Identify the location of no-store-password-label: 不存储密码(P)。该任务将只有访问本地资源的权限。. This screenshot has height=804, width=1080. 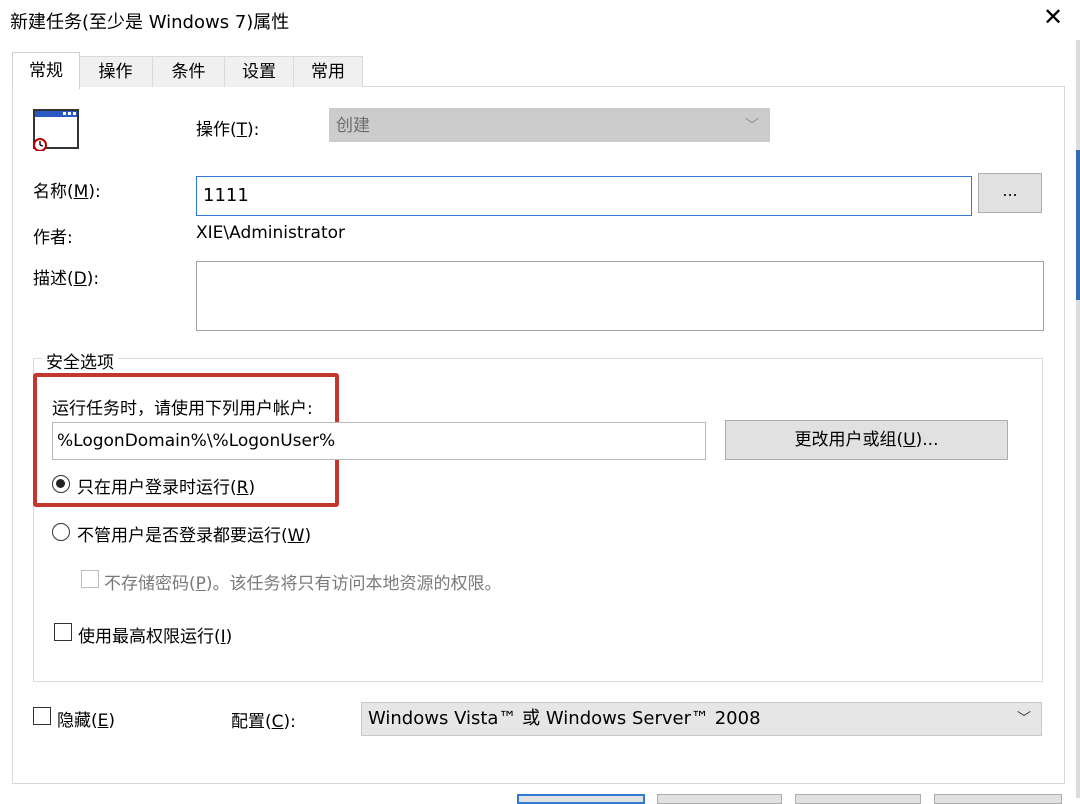
(303, 584).